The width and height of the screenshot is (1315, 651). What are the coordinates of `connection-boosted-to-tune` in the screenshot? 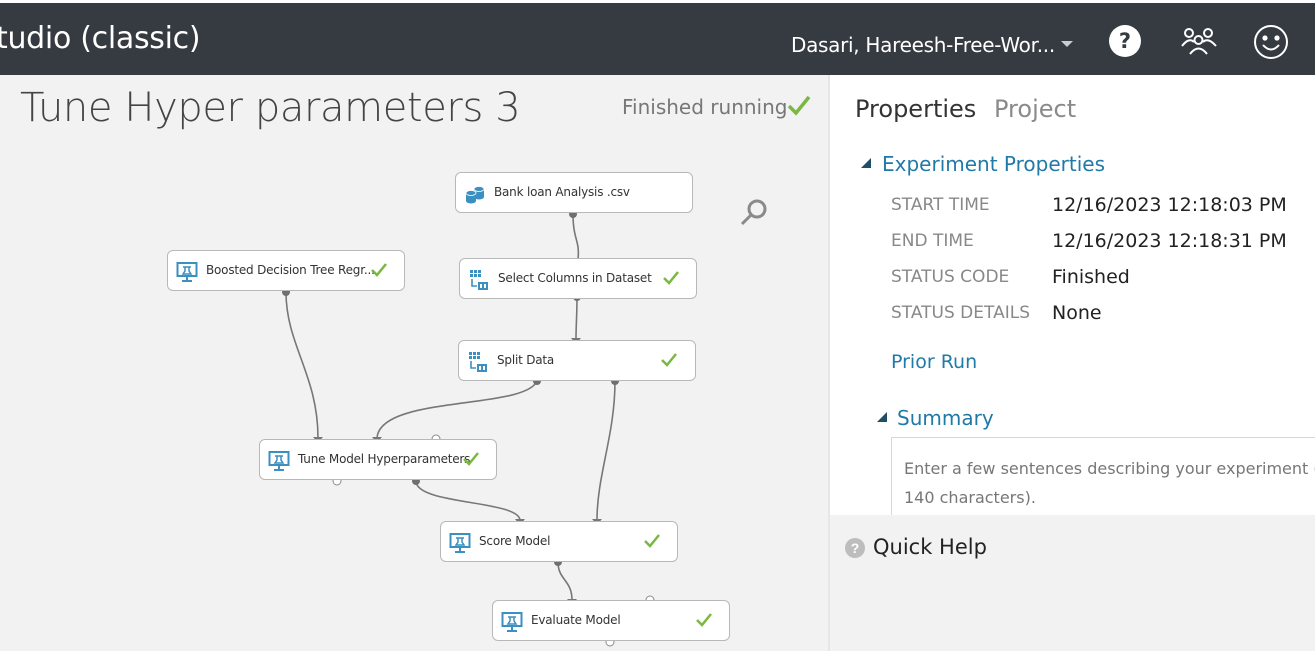 It's located at (302, 365).